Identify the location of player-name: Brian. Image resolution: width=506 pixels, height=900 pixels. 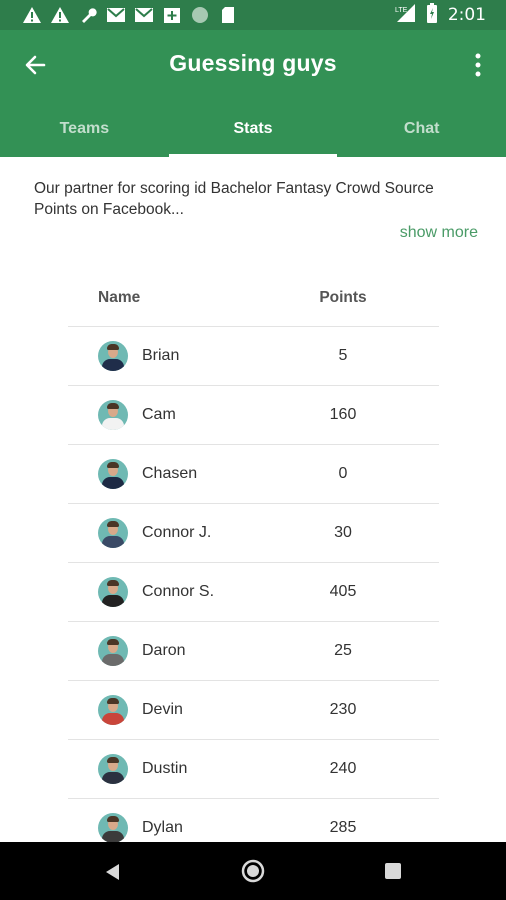
(161, 355).